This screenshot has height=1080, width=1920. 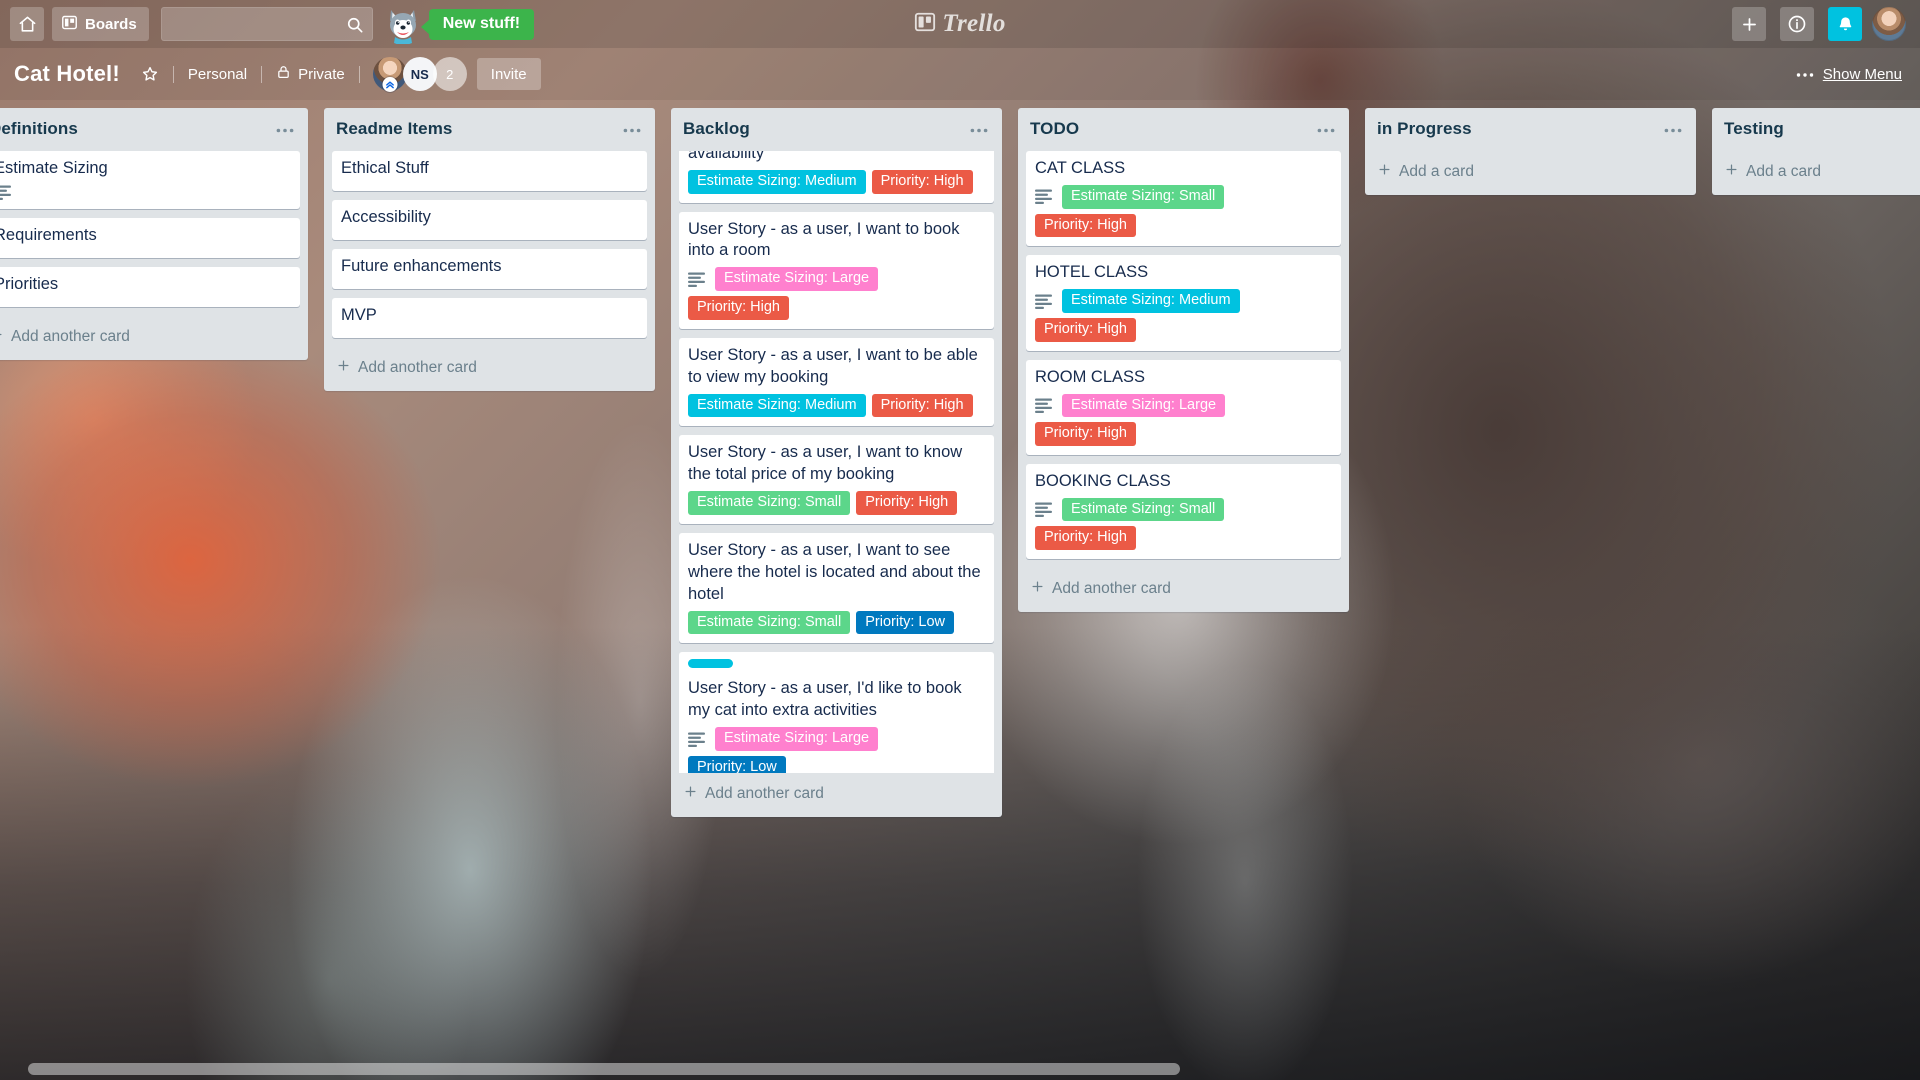 I want to click on list-header: in Progress, so click(x=1530, y=129).